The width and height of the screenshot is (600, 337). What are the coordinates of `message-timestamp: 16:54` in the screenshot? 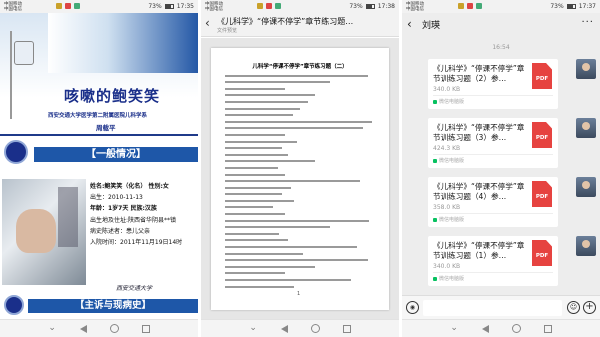 It's located at (501, 47).